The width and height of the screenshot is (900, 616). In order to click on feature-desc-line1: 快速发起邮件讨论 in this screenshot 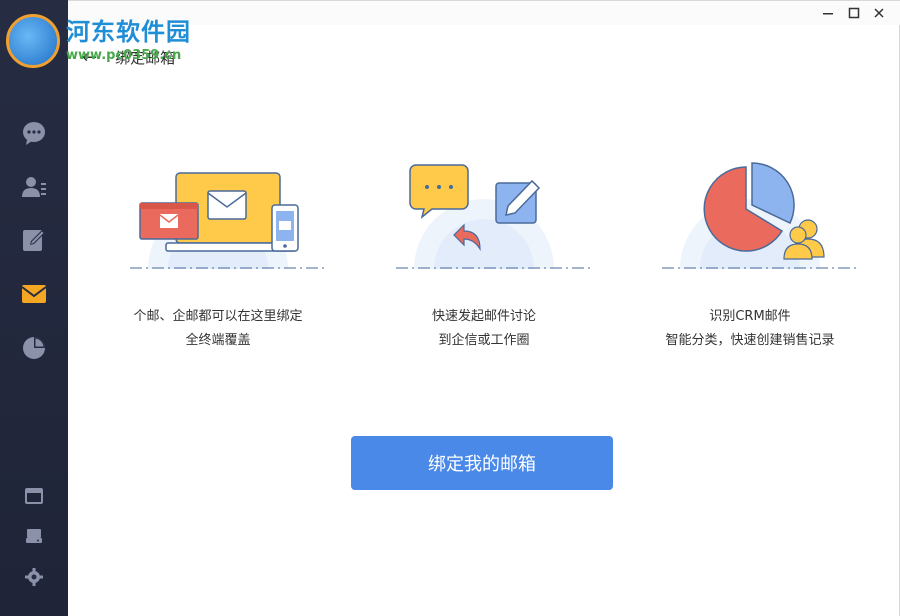, I will do `click(483, 316)`.